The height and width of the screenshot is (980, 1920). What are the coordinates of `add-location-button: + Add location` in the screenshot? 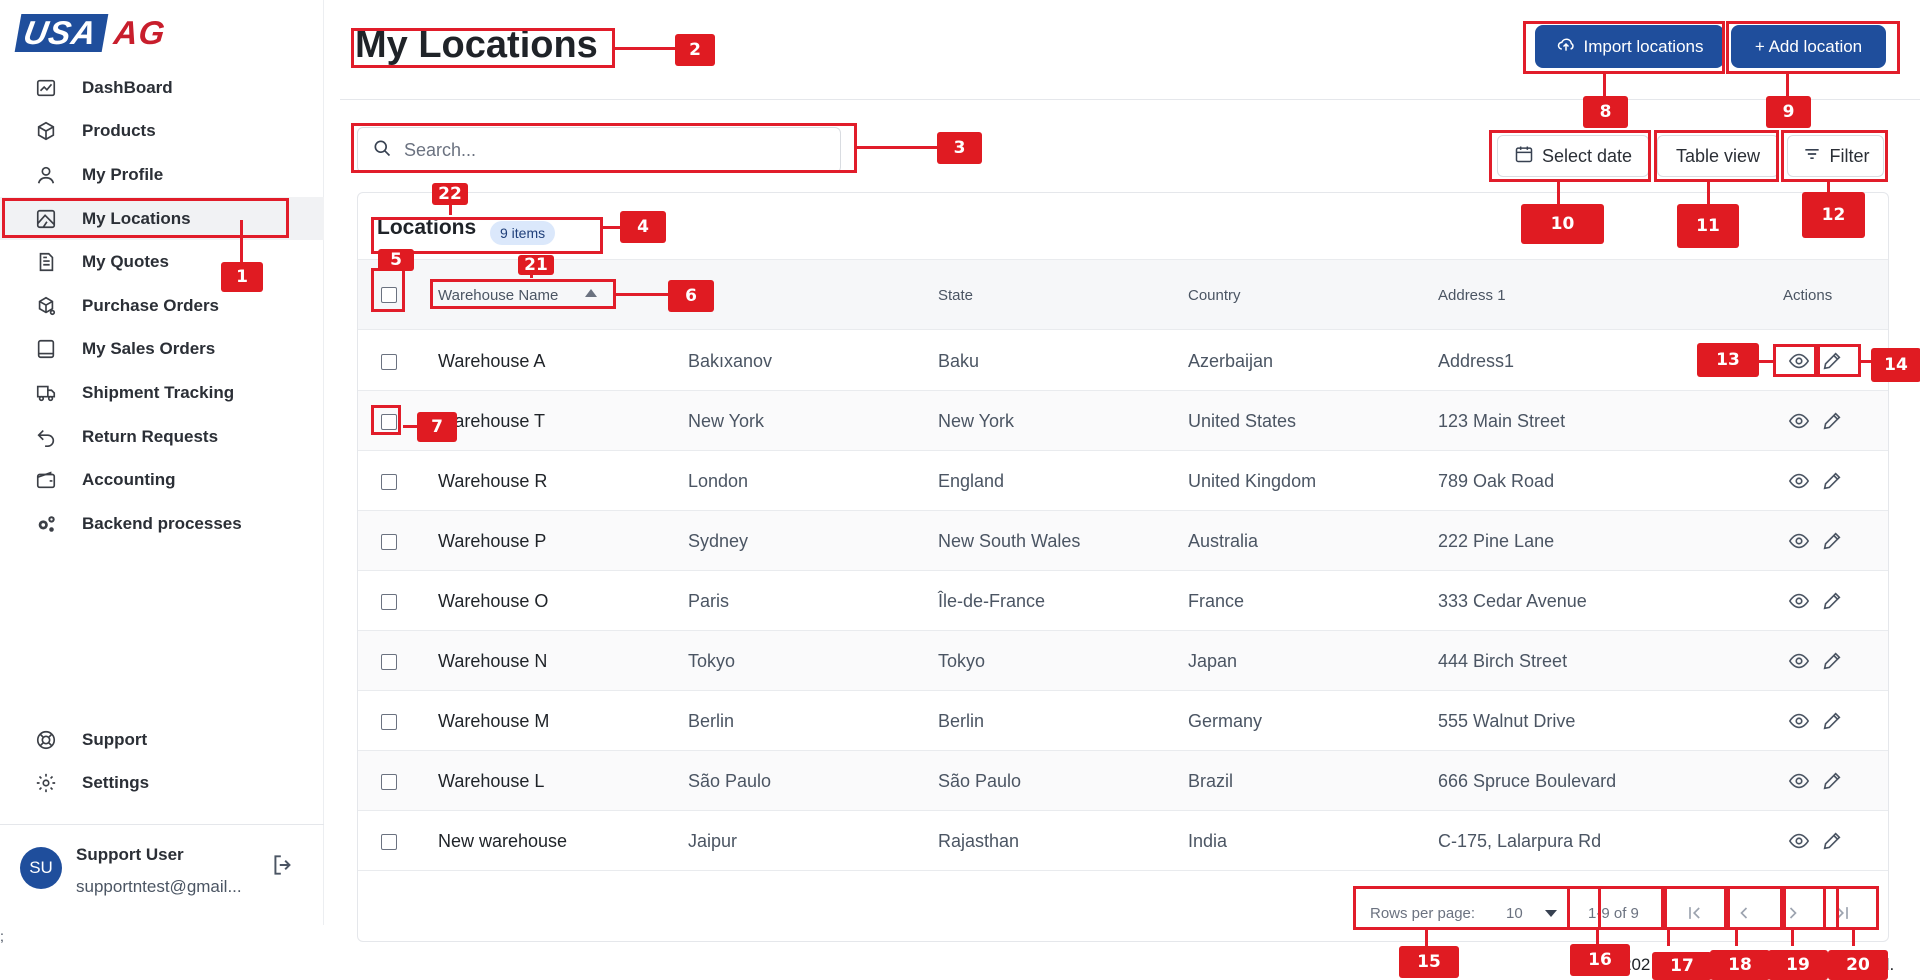 It's located at (1808, 46).